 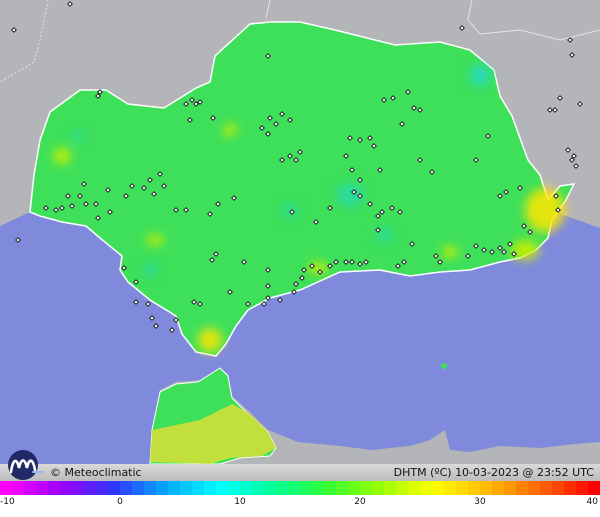 What do you see at coordinates (7, 502) in the screenshot?
I see `scale-tick-label: -10` at bounding box center [7, 502].